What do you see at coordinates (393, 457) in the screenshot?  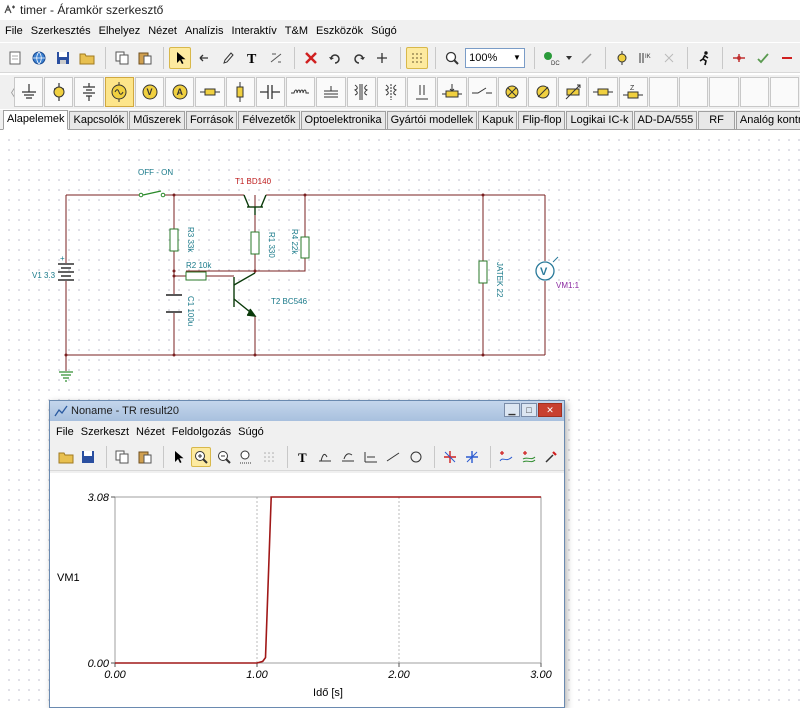 I see `line-tool-icon` at bounding box center [393, 457].